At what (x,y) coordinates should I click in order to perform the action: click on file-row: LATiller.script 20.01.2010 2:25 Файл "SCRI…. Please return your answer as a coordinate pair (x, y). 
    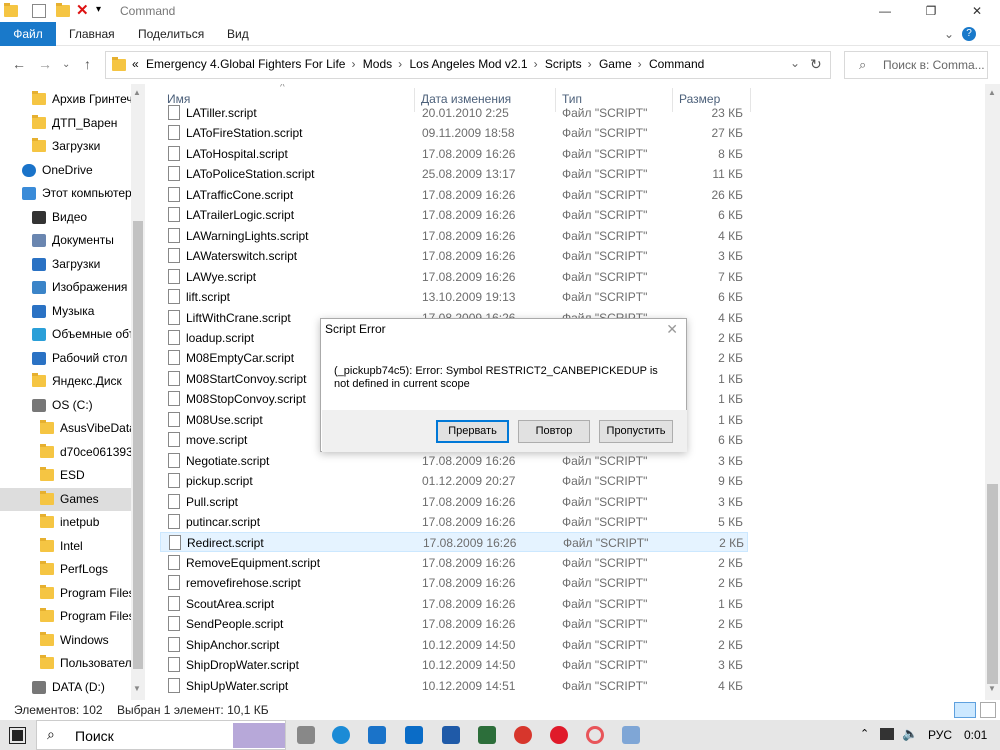
    Looking at the image, I should click on (454, 113).